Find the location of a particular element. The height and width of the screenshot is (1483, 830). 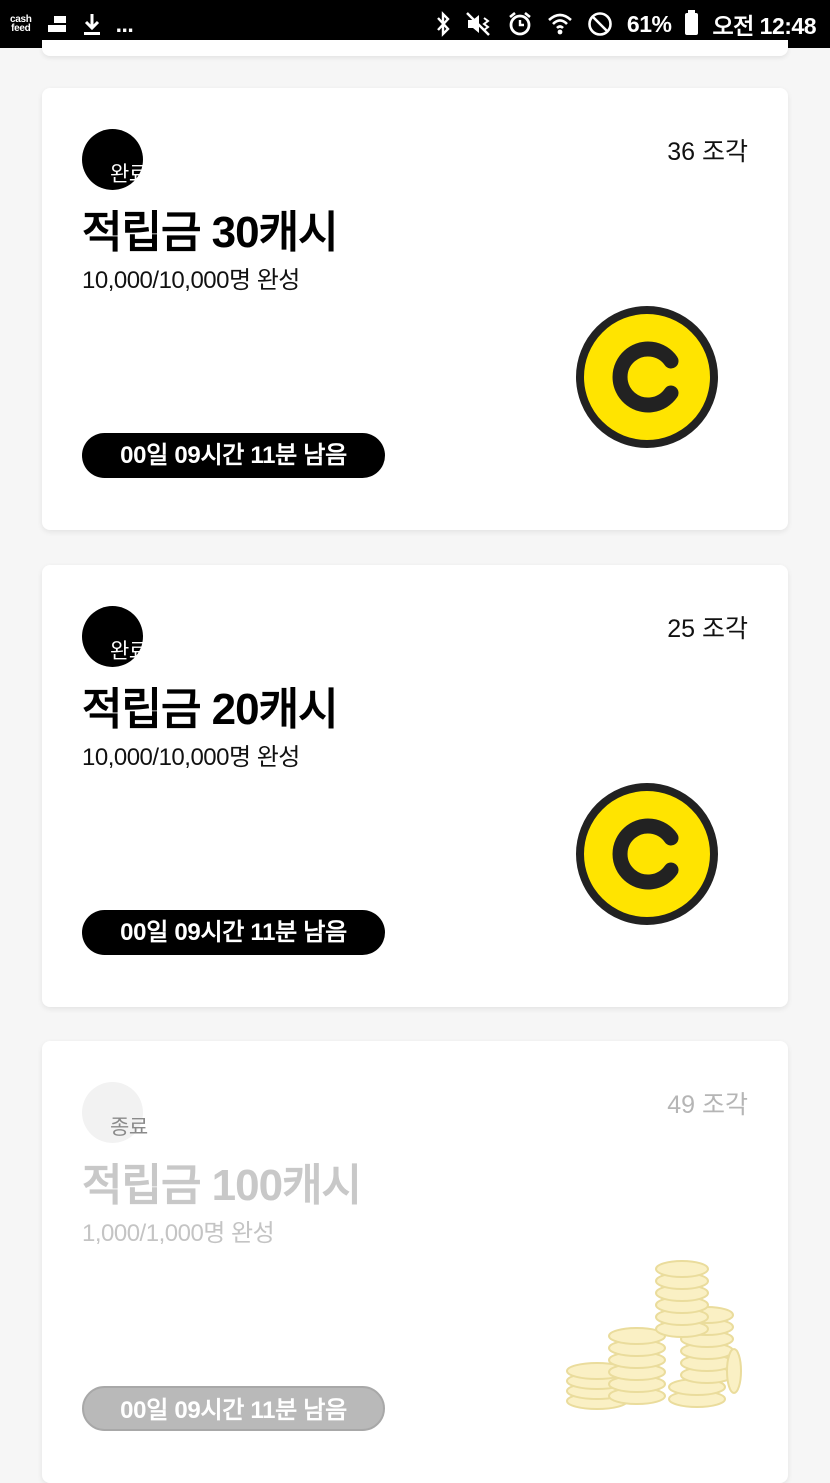

wifi-icon is located at coordinates (560, 24).